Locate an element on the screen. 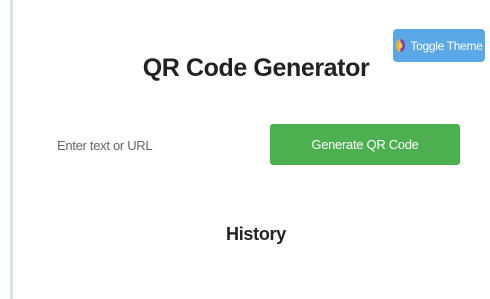  history-heading: History is located at coordinates (256, 234).